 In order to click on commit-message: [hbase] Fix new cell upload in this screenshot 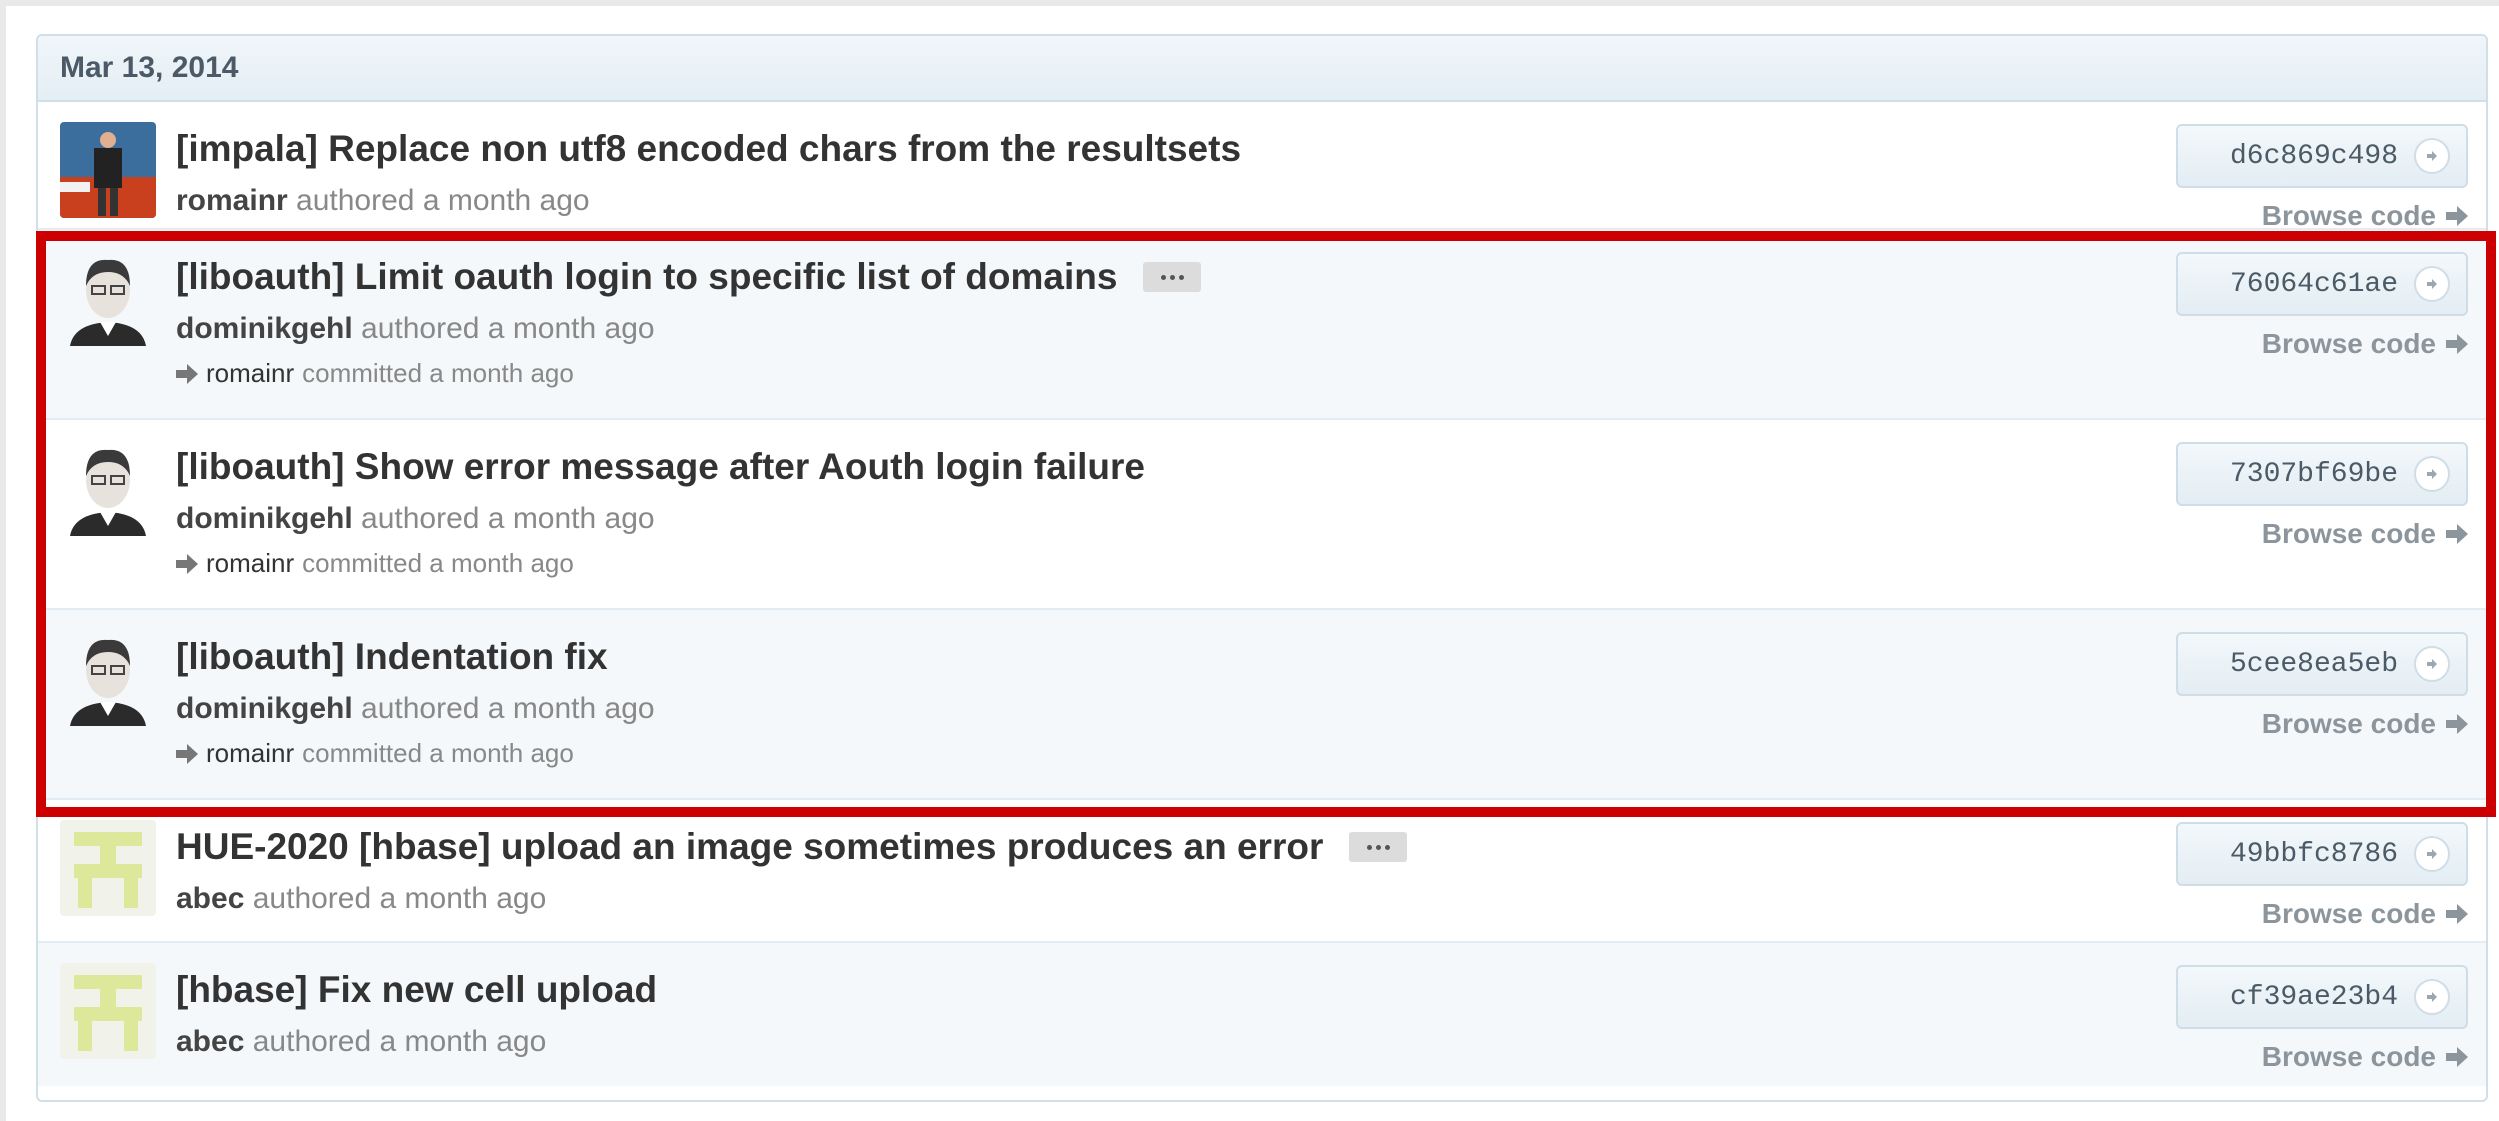, I will do `click(416, 990)`.